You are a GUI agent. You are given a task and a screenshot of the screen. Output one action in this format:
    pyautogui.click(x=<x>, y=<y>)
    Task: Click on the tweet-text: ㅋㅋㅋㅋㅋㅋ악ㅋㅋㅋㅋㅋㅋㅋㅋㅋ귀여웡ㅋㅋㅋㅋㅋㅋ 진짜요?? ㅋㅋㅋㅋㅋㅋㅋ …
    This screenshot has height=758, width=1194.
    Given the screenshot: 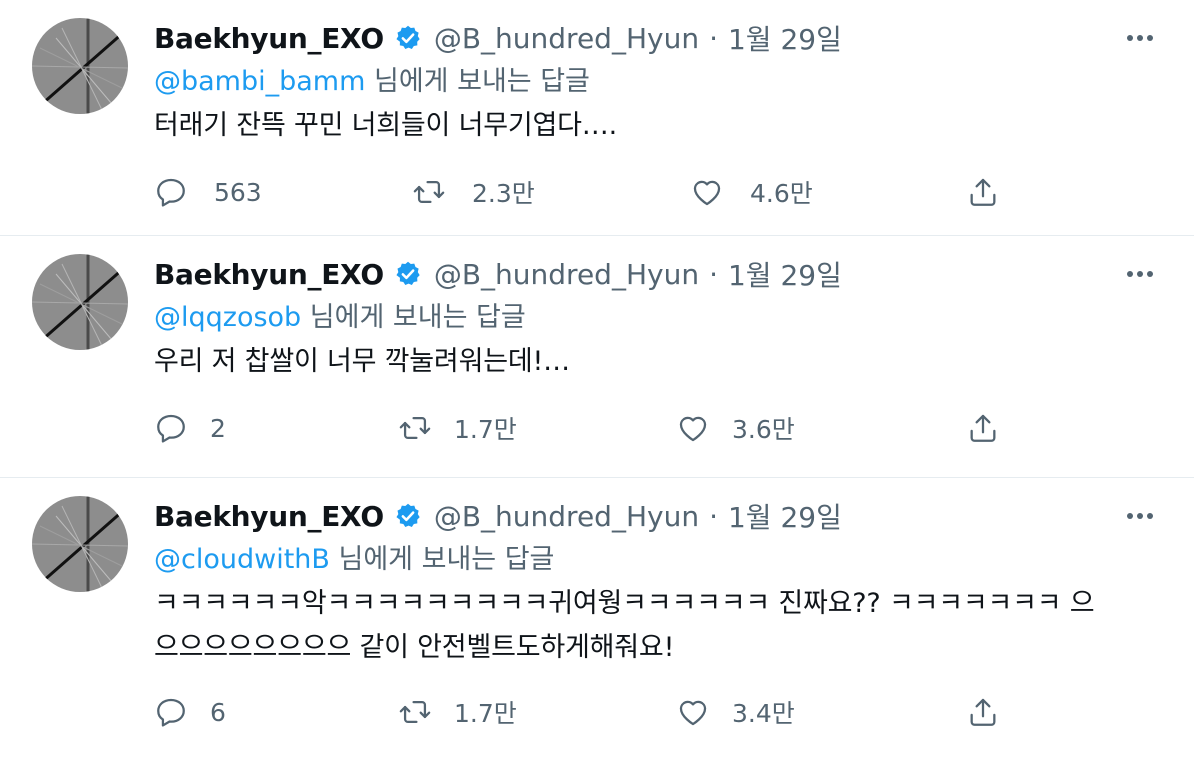 What is the action you would take?
    pyautogui.click(x=654, y=626)
    